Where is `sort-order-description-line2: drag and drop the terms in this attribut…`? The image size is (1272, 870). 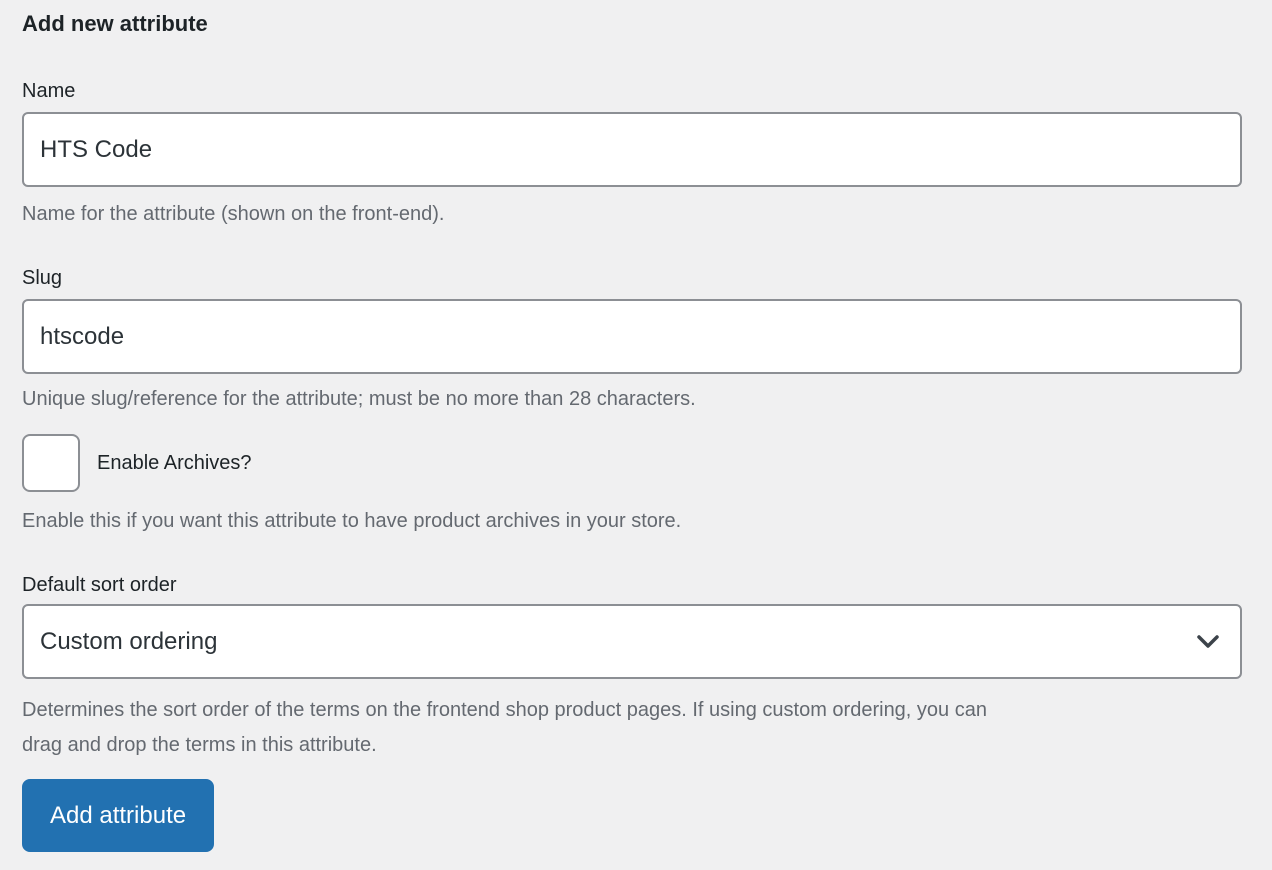
sort-order-description-line2: drag and drop the terms in this attribut… is located at coordinates (199, 745).